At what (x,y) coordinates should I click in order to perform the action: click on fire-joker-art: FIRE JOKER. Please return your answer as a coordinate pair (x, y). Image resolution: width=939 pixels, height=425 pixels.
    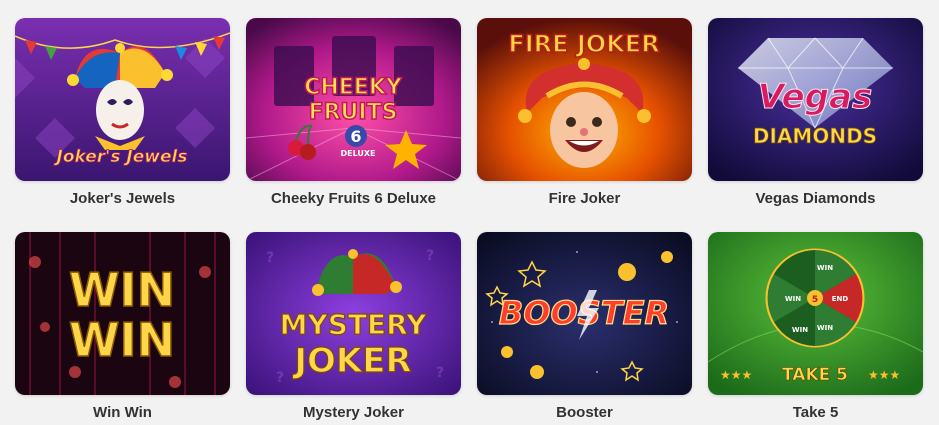
    Looking at the image, I should click on (584, 99).